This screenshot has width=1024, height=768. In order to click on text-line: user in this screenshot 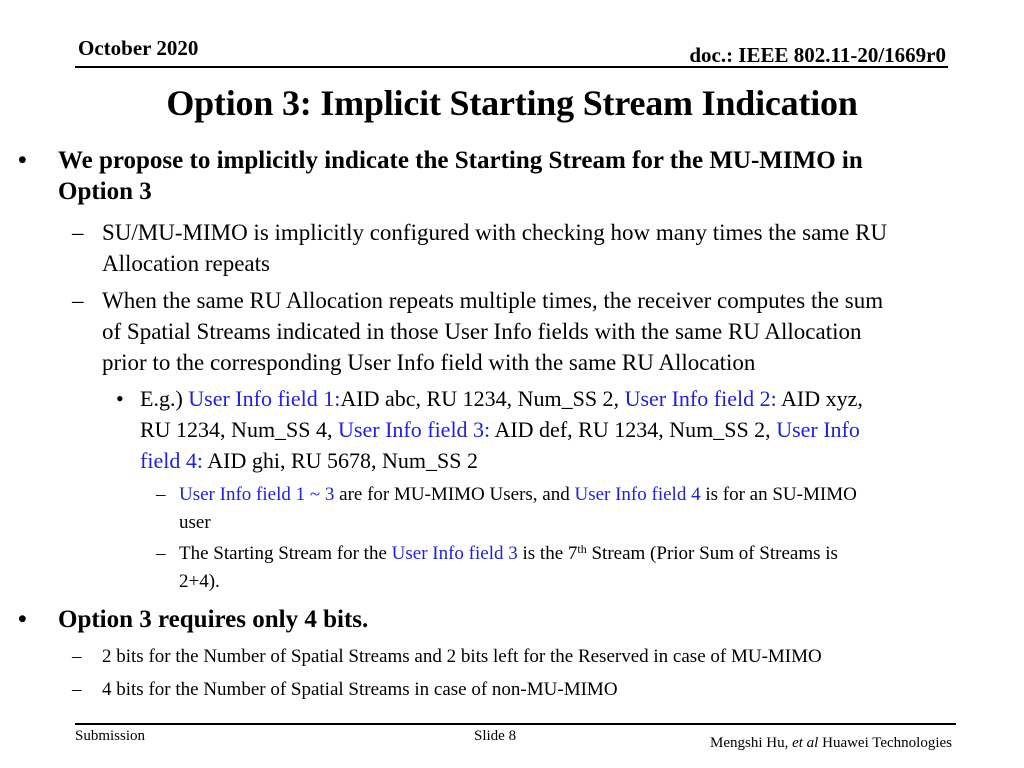, I will do `click(195, 522)`.